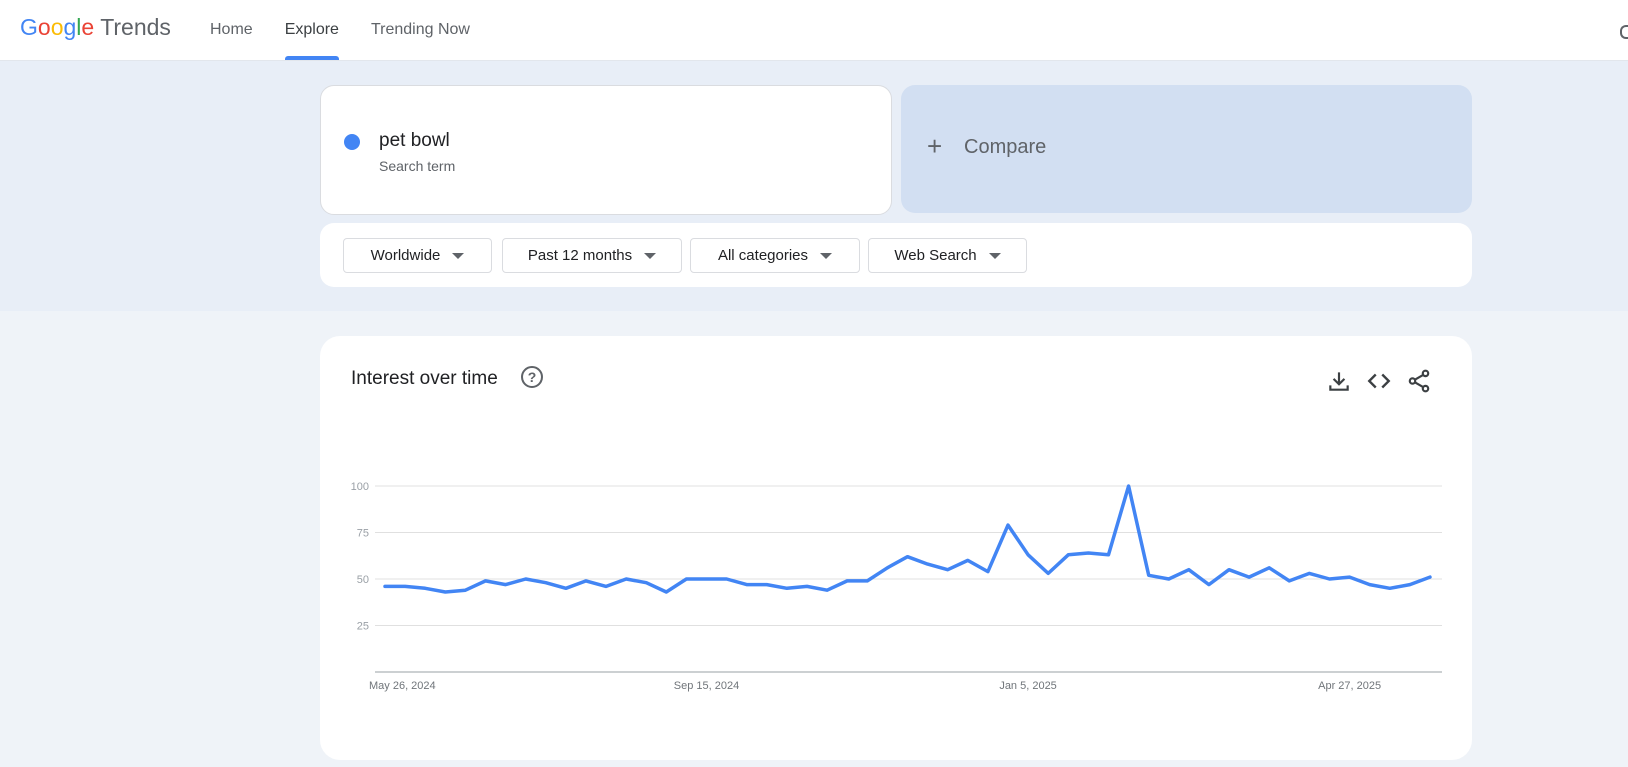  Describe the element at coordinates (1349, 686) in the screenshot. I see `x-tick-label: Apr 27, 2025` at that location.